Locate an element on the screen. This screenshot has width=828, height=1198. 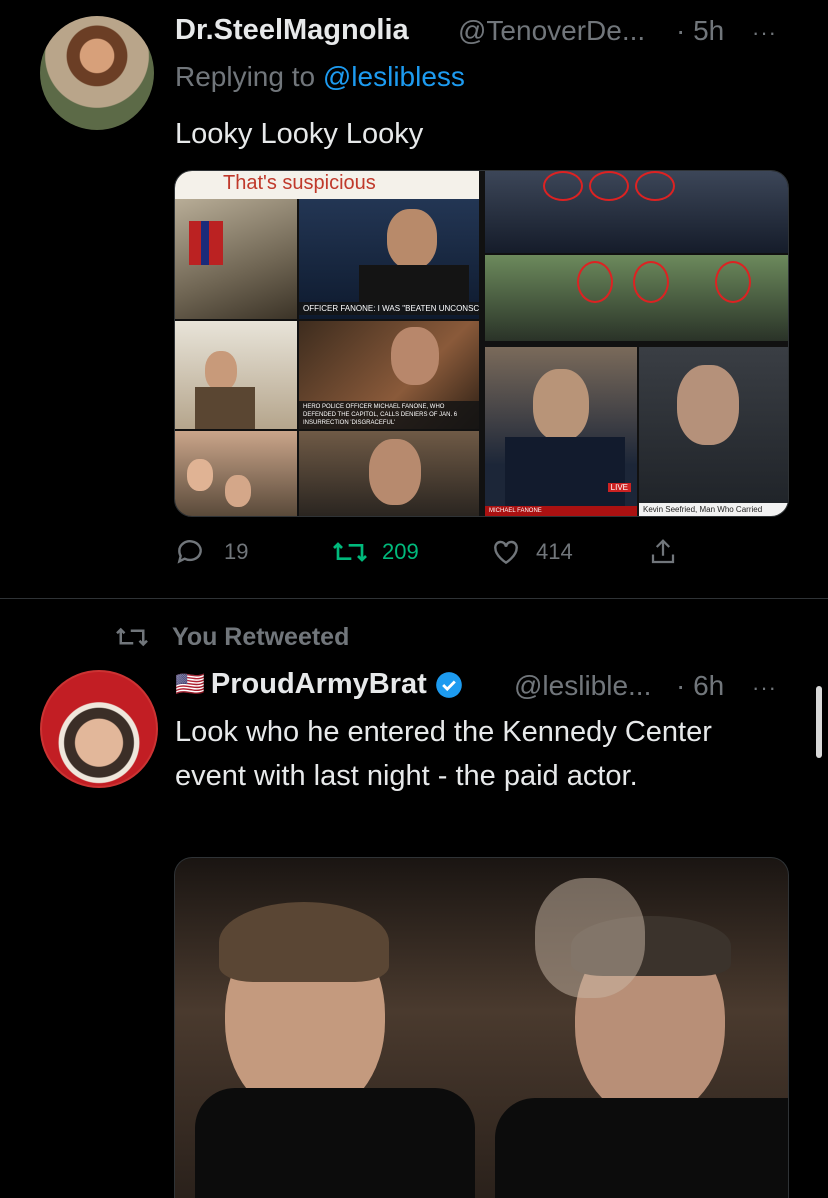
media-photo-fanone-closeup is located at coordinates (389, 473).